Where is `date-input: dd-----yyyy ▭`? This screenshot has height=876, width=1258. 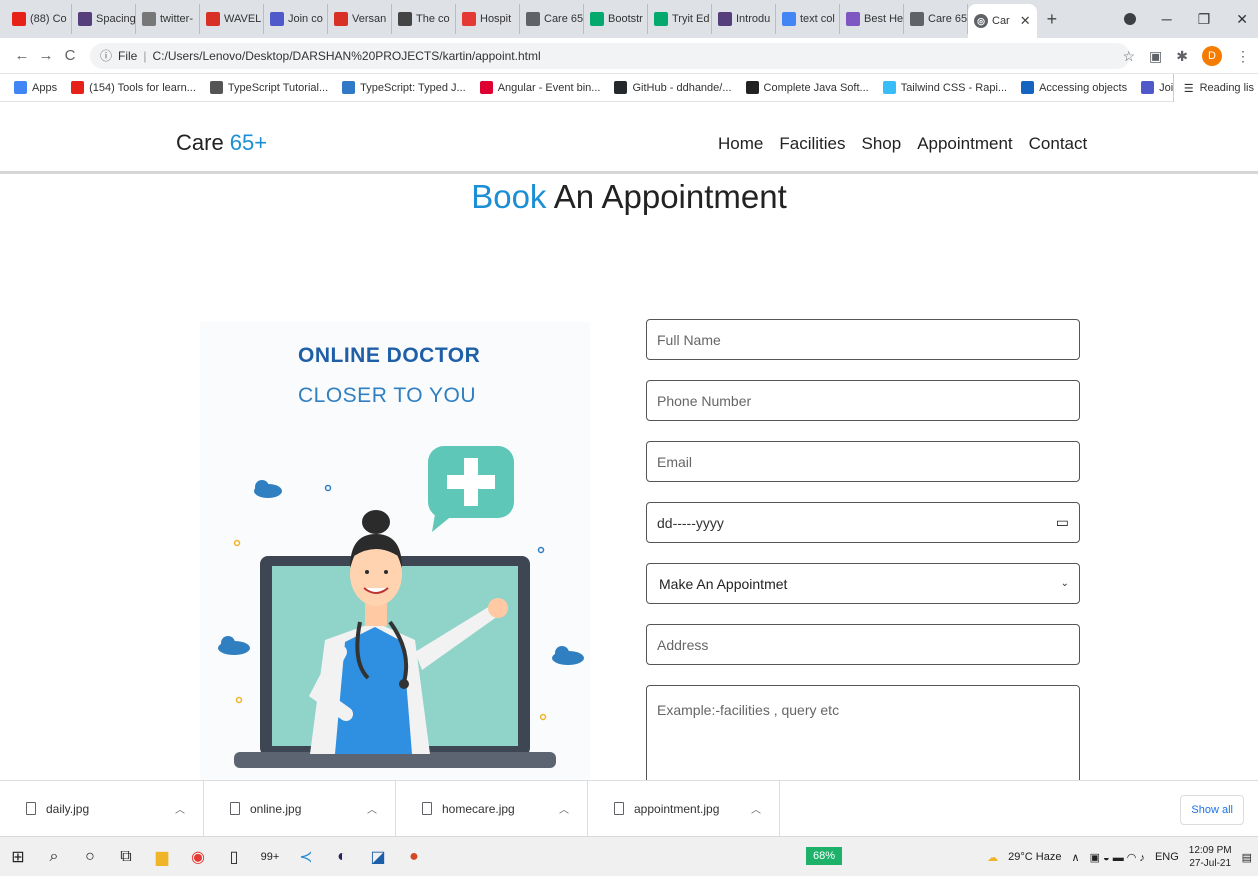
date-input: dd-----yyyy ▭ is located at coordinates (863, 522).